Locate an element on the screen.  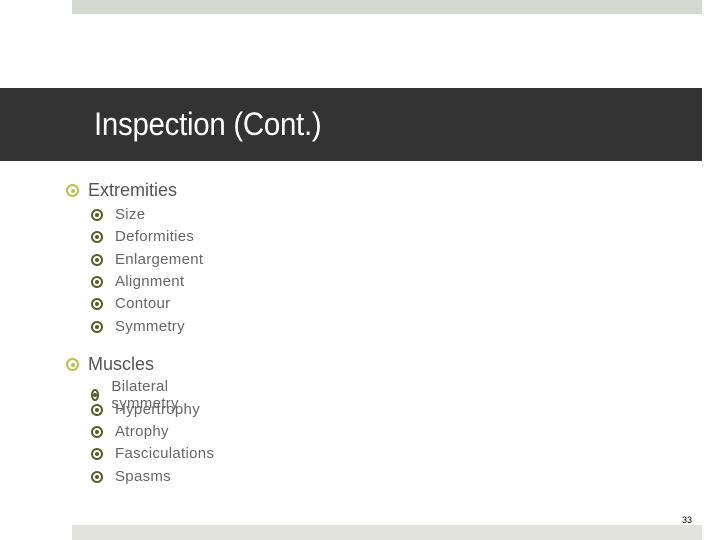
list-item: Symmetry is located at coordinates (138, 326).